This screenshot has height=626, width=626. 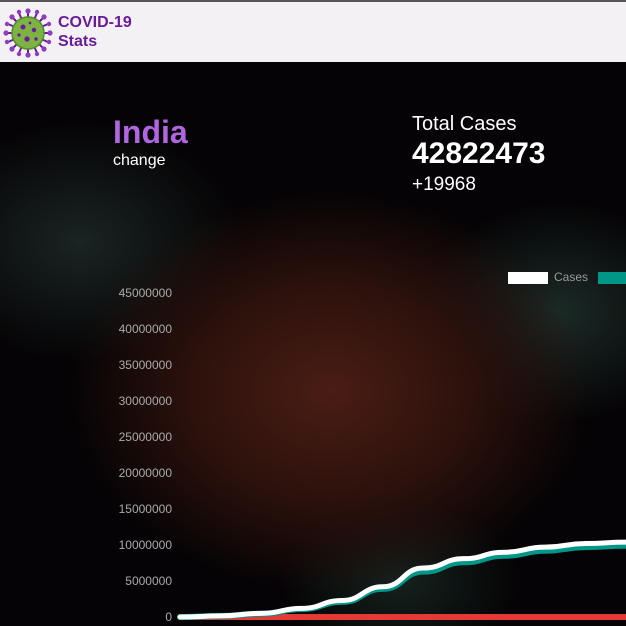 I want to click on y-tick-label: 10000000, so click(x=146, y=545).